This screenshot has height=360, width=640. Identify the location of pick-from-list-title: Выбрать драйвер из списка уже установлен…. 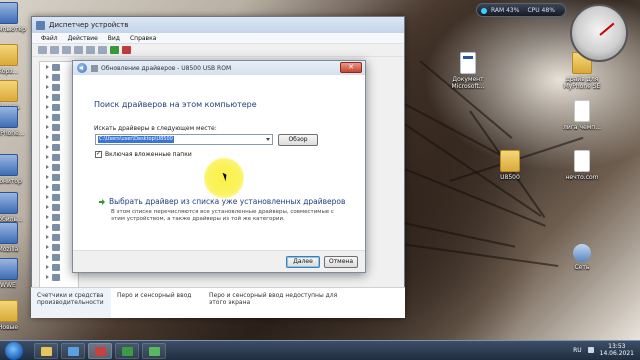
(227, 201).